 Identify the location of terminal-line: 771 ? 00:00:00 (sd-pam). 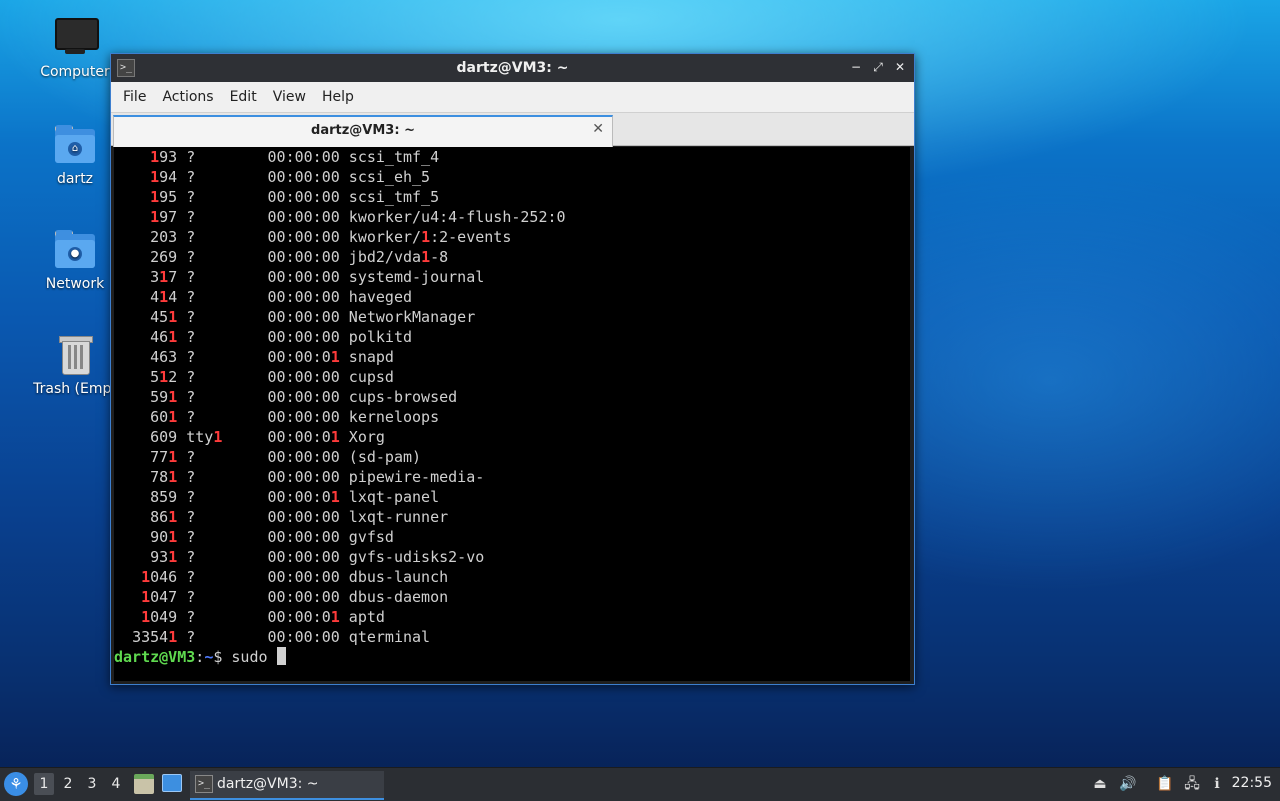
(286, 457).